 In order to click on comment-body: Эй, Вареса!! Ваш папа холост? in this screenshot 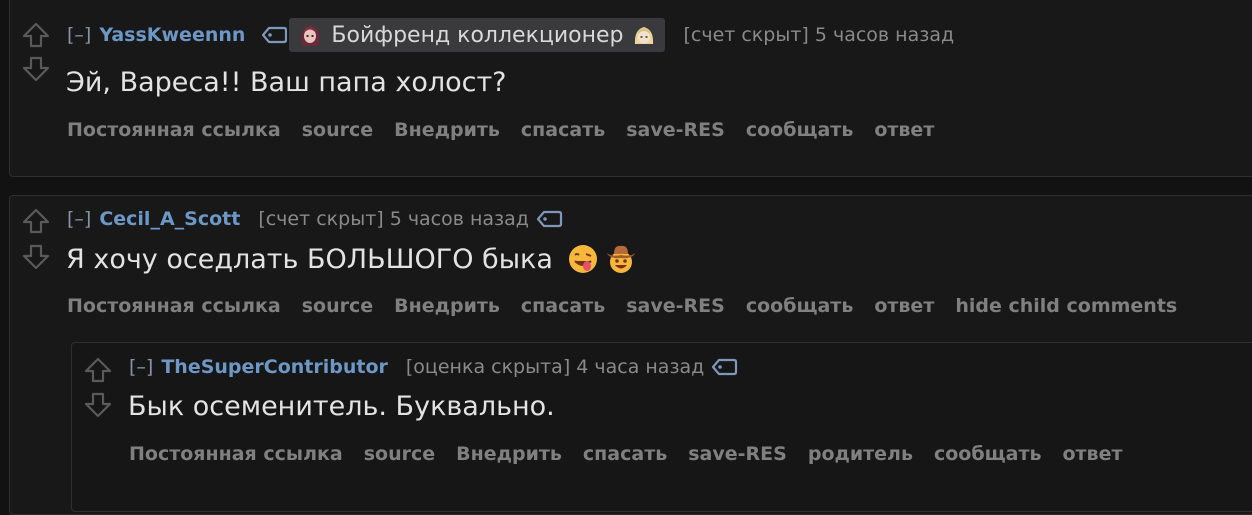, I will do `click(286, 82)`.